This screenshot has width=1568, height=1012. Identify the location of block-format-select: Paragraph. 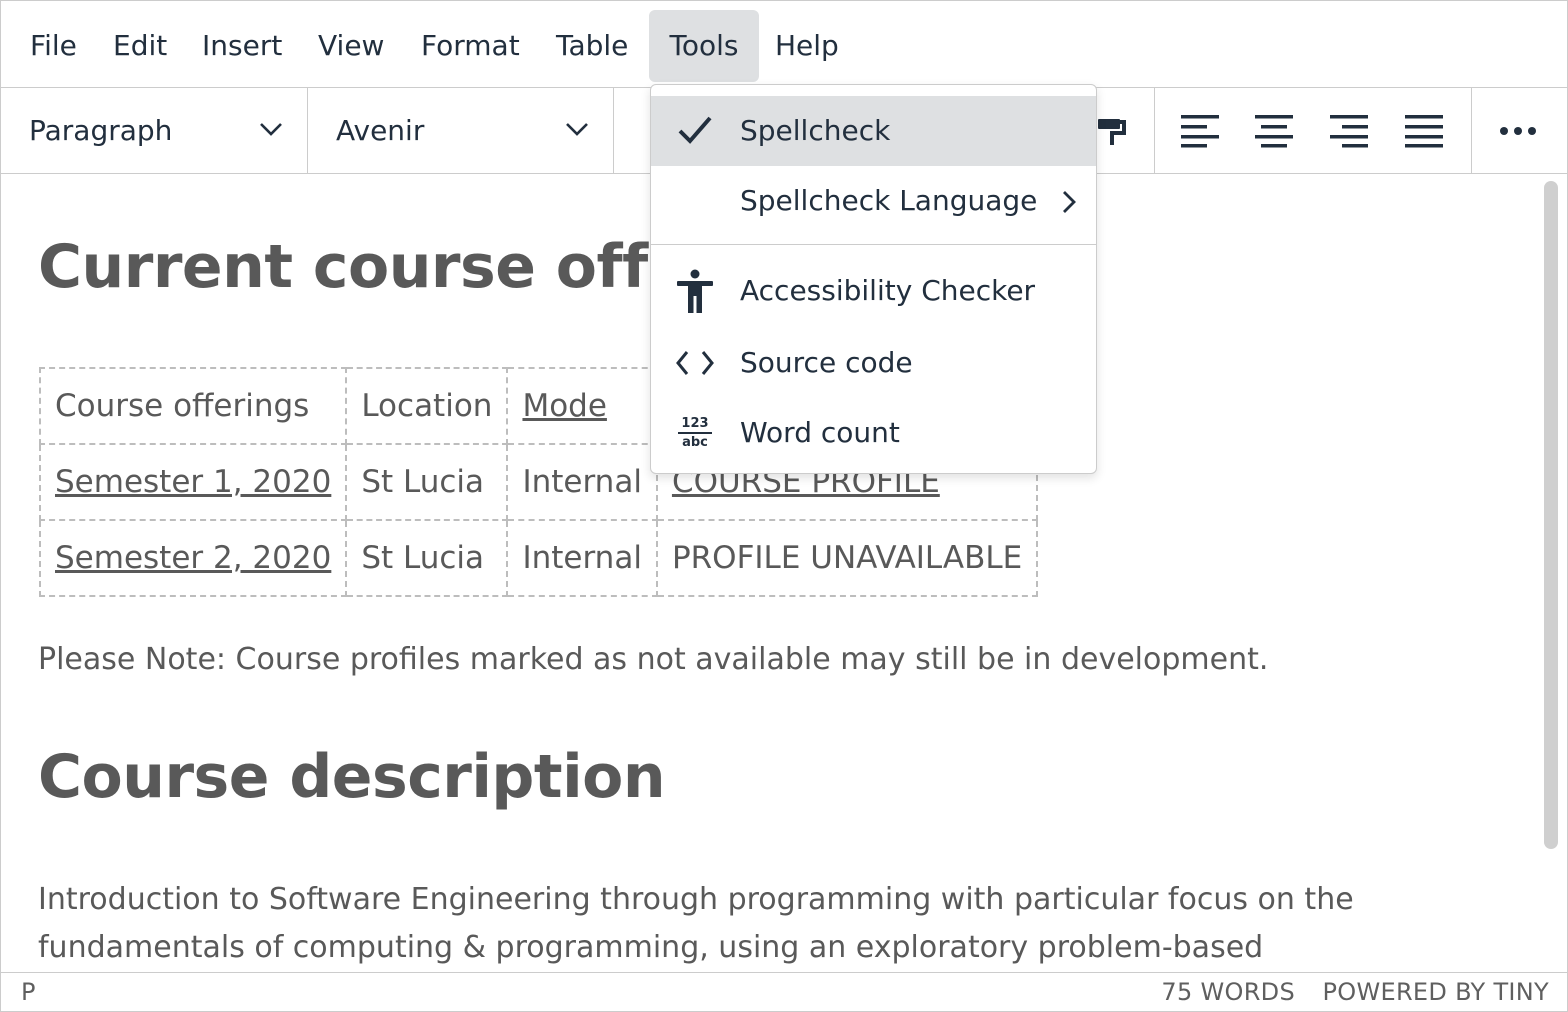
(154, 130).